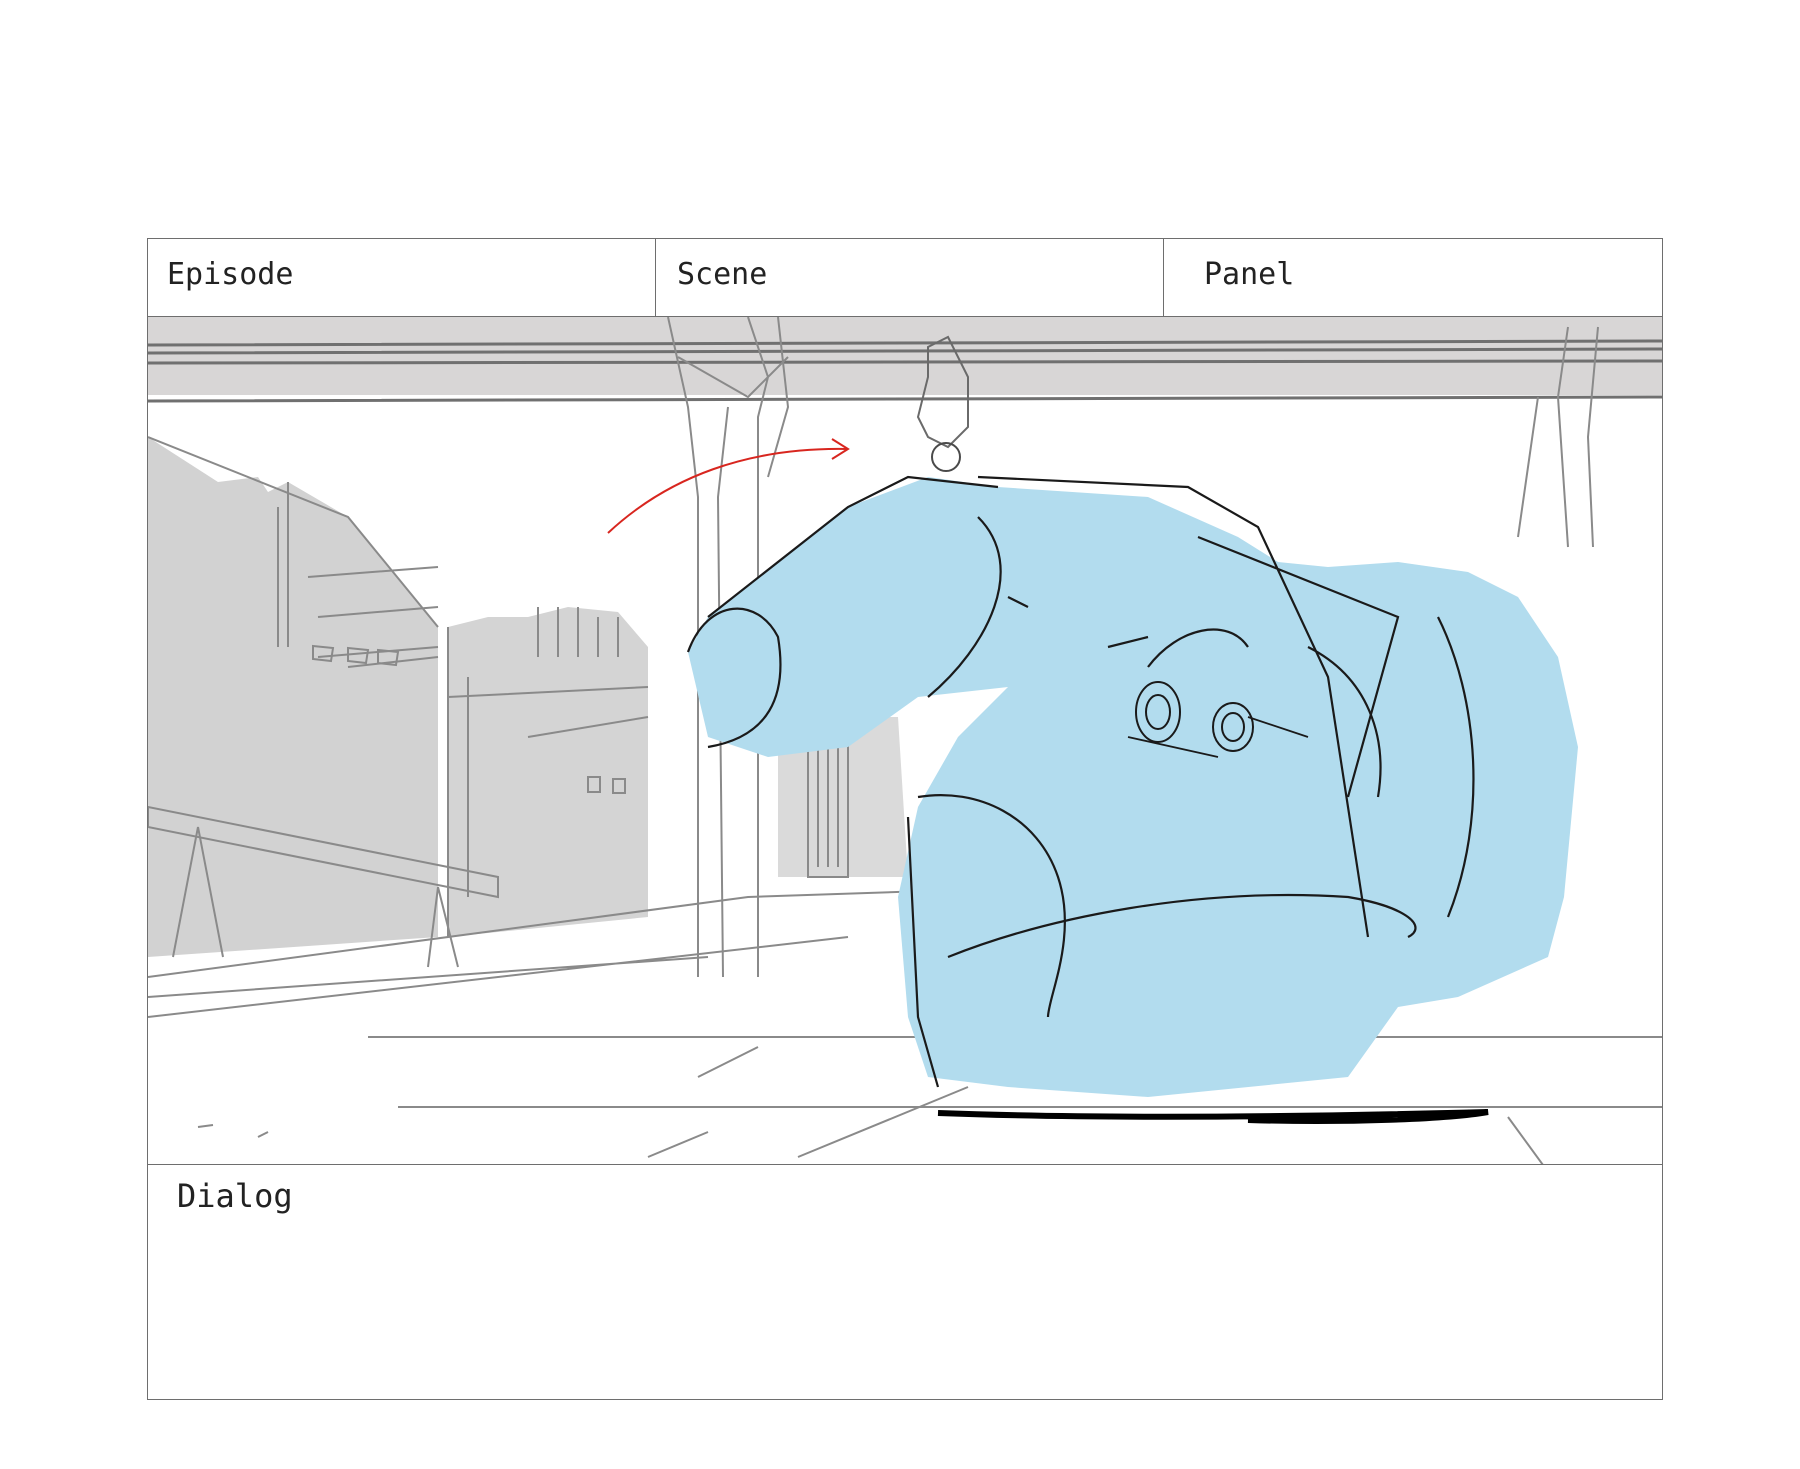  Describe the element at coordinates (722, 274) in the screenshot. I see `scene-label: Scene` at that location.